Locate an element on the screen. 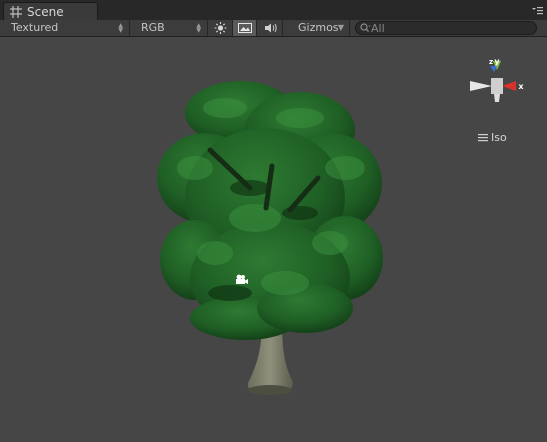 The width and height of the screenshot is (547, 442). tab-scene: Scene is located at coordinates (50, 11).